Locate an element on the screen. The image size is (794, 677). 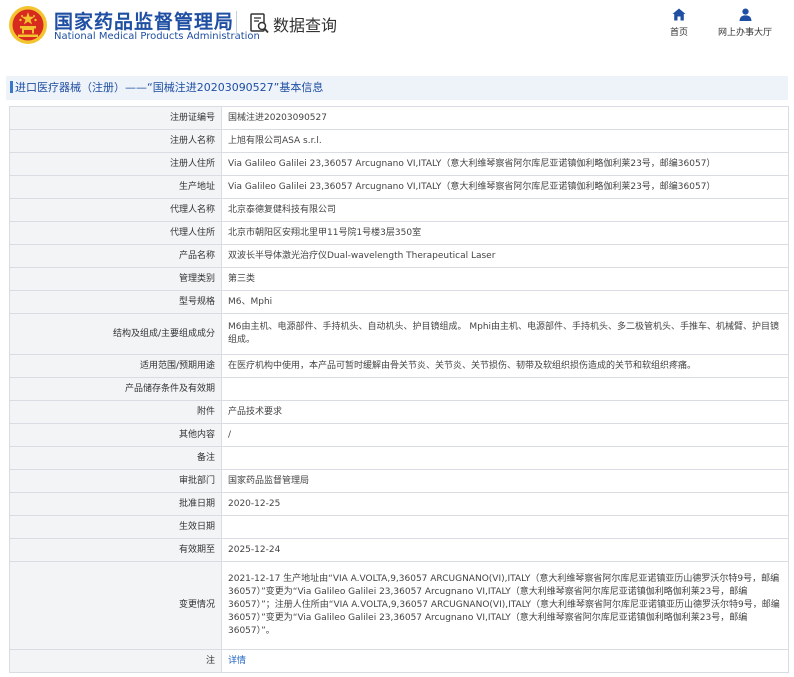
row-value: 国家药品监督管理局 is located at coordinates (505, 481).